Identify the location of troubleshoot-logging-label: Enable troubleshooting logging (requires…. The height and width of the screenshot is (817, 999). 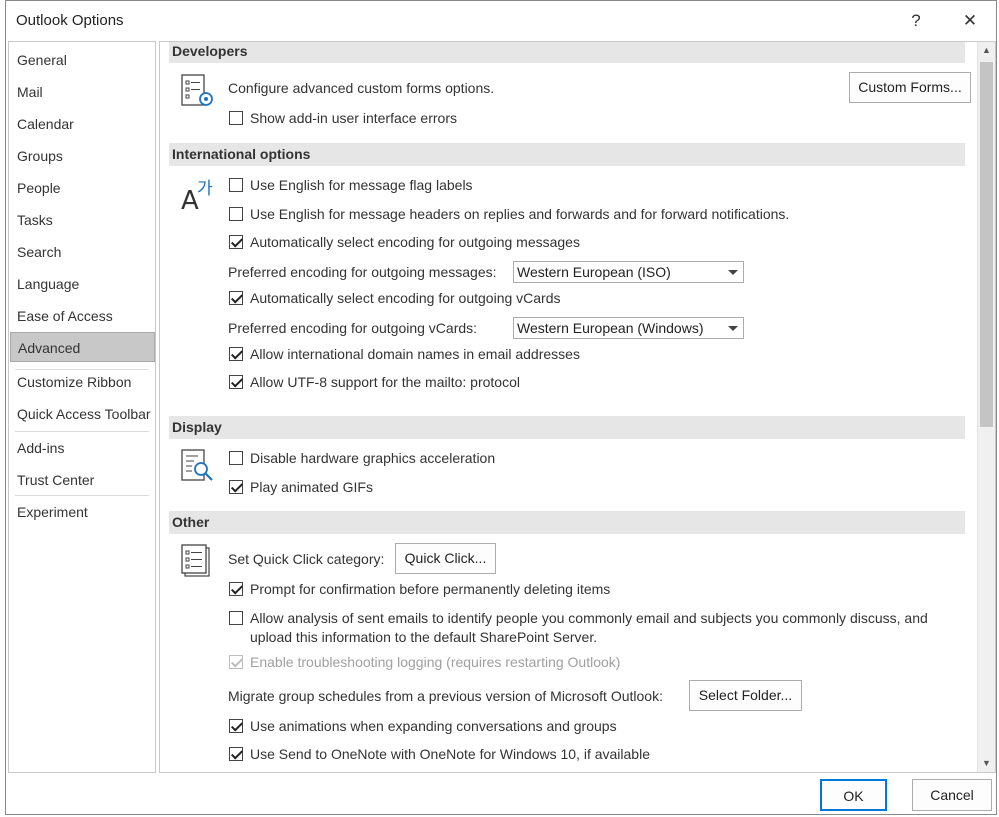
(435, 662).